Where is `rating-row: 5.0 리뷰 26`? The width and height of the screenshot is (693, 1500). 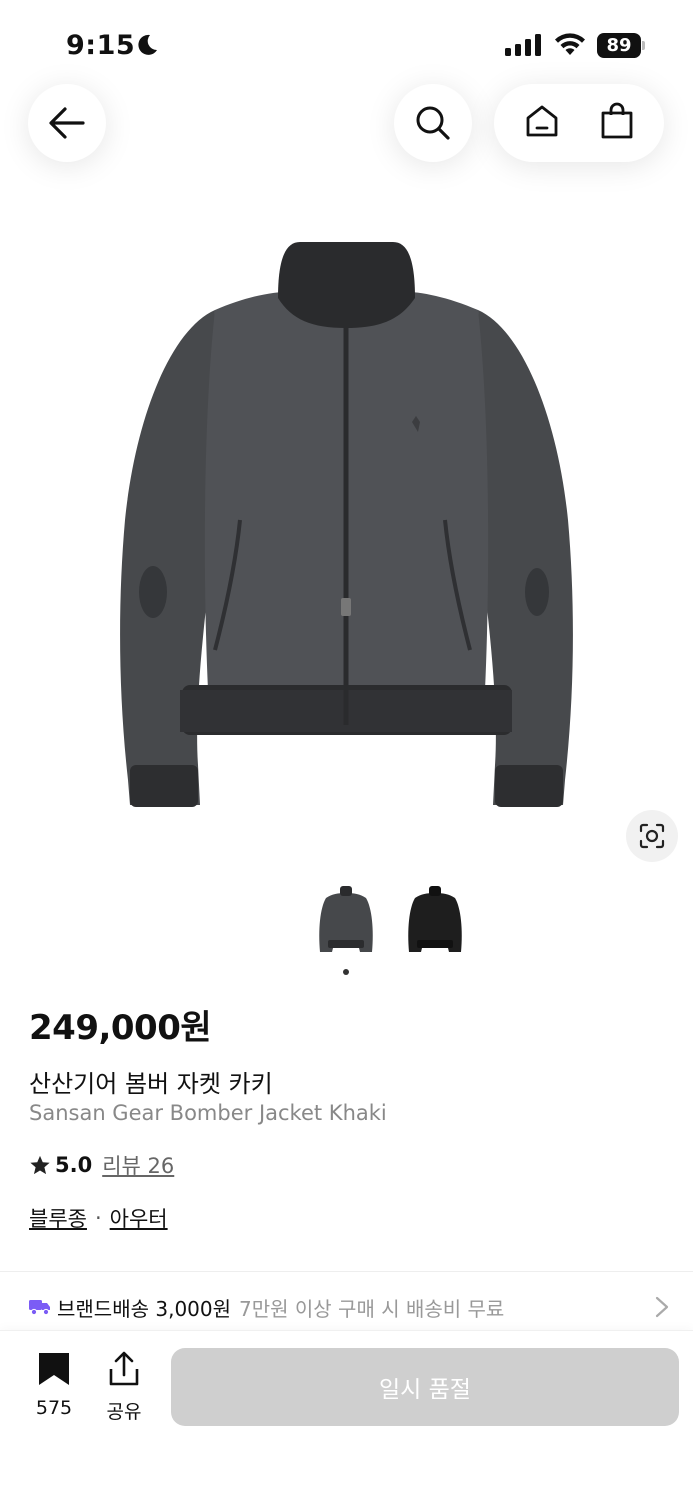 rating-row: 5.0 리뷰 26 is located at coordinates (101, 1165).